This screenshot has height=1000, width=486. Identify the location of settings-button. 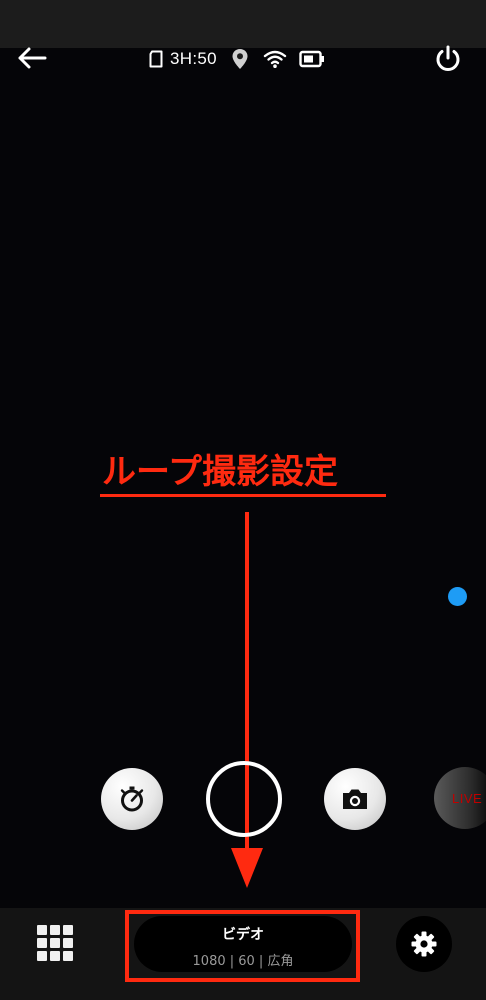
(424, 944).